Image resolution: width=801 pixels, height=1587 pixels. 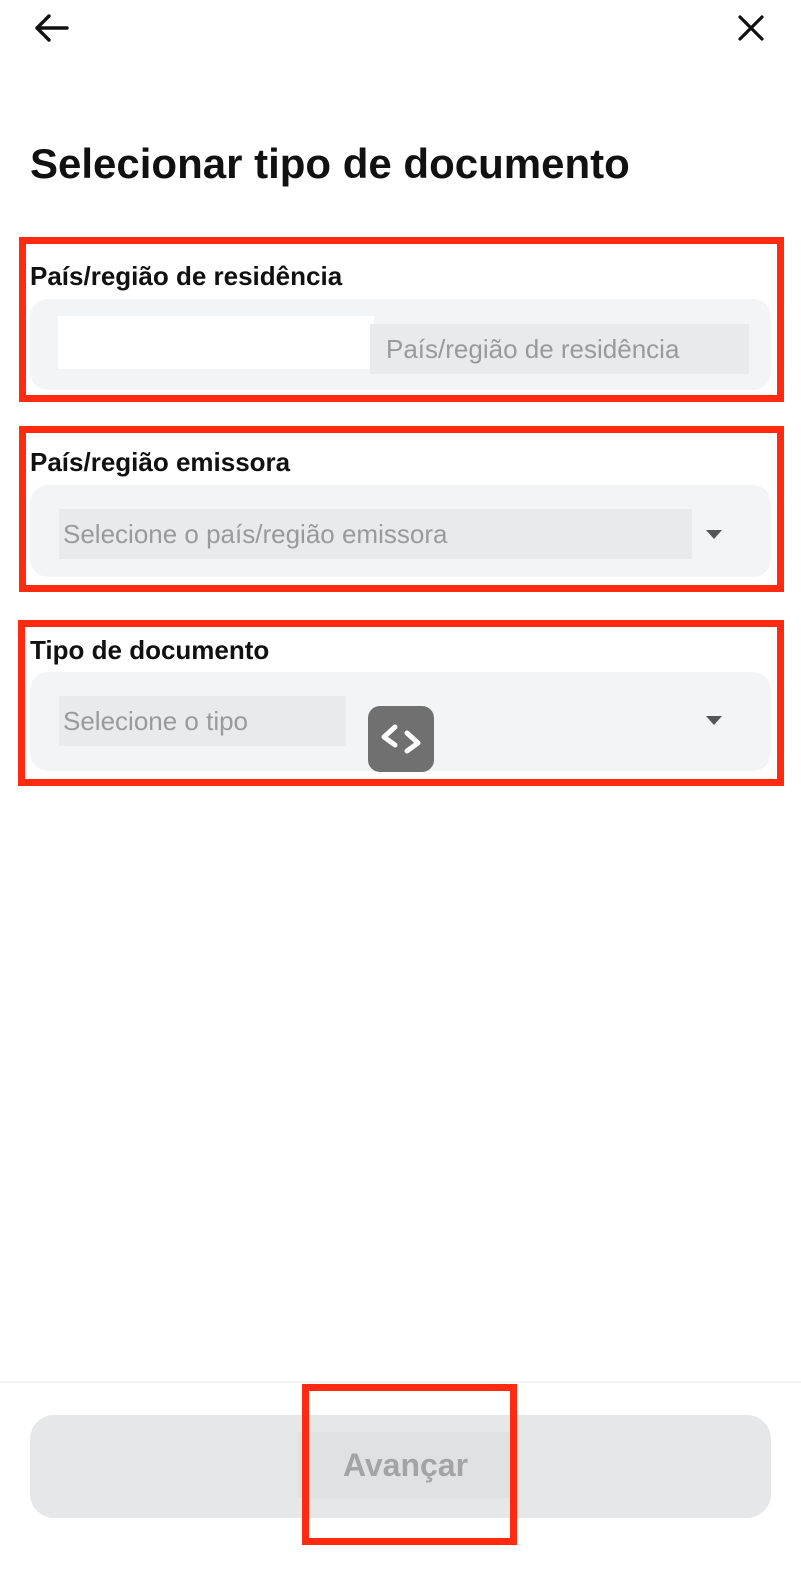 What do you see at coordinates (400, 1382) in the screenshot?
I see `footer-divider` at bounding box center [400, 1382].